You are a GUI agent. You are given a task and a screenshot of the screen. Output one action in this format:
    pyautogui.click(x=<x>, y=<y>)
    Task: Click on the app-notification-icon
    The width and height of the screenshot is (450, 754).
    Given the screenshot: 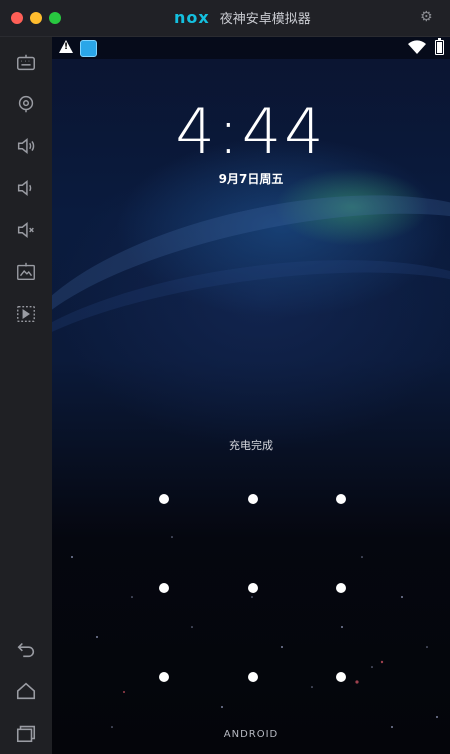 What is the action you would take?
    pyautogui.click(x=88, y=48)
    